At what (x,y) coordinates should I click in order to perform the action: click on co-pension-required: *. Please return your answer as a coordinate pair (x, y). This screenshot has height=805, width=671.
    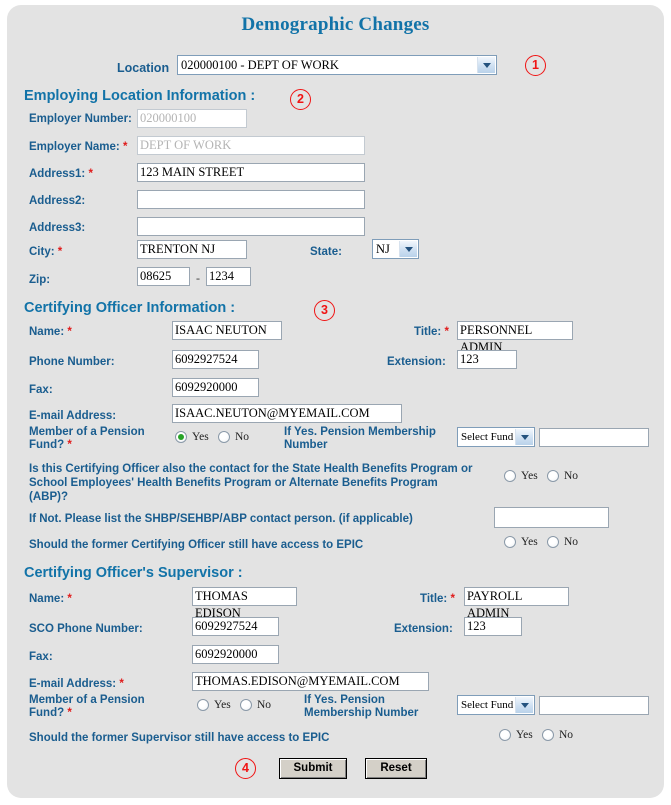
    Looking at the image, I should click on (69, 445).